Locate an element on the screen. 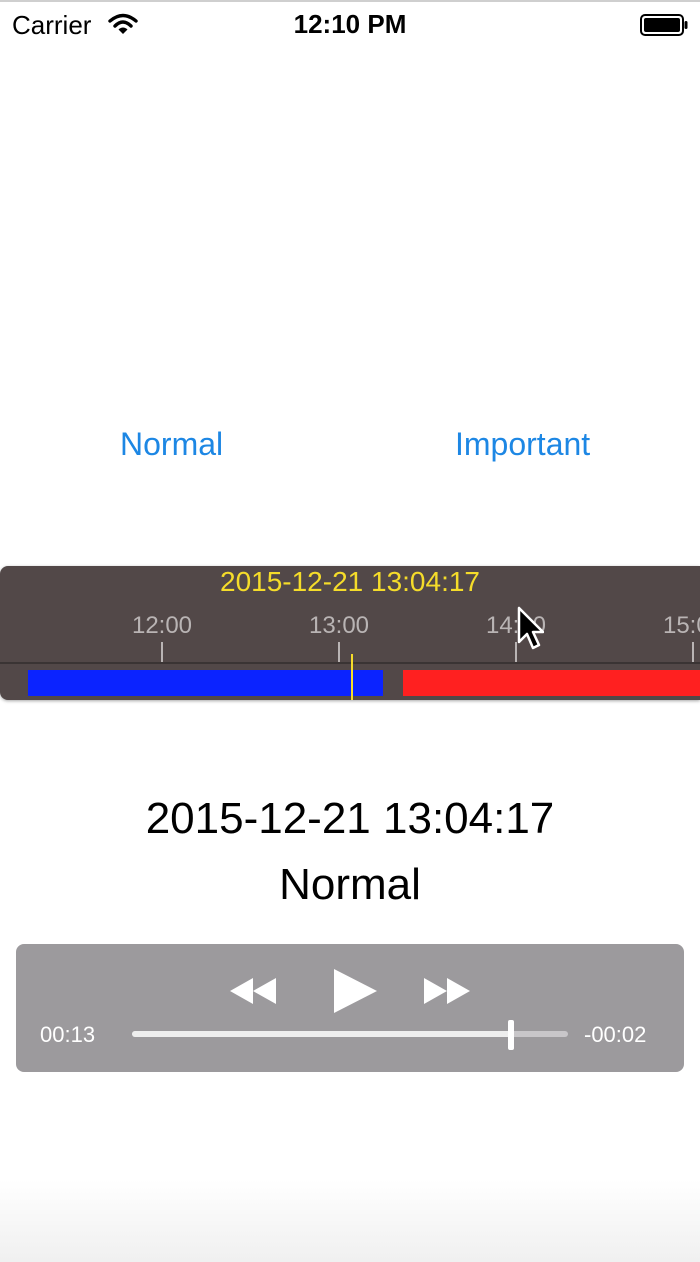 The width and height of the screenshot is (700, 1262). tick-label: 12:00 is located at coordinates (162, 625).